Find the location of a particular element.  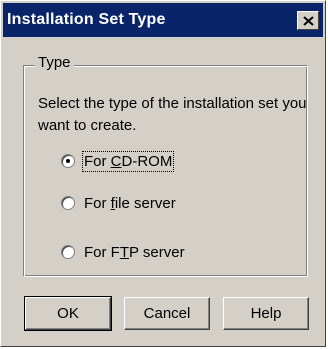

radio-for-file-server: For file server is located at coordinates (118, 203).